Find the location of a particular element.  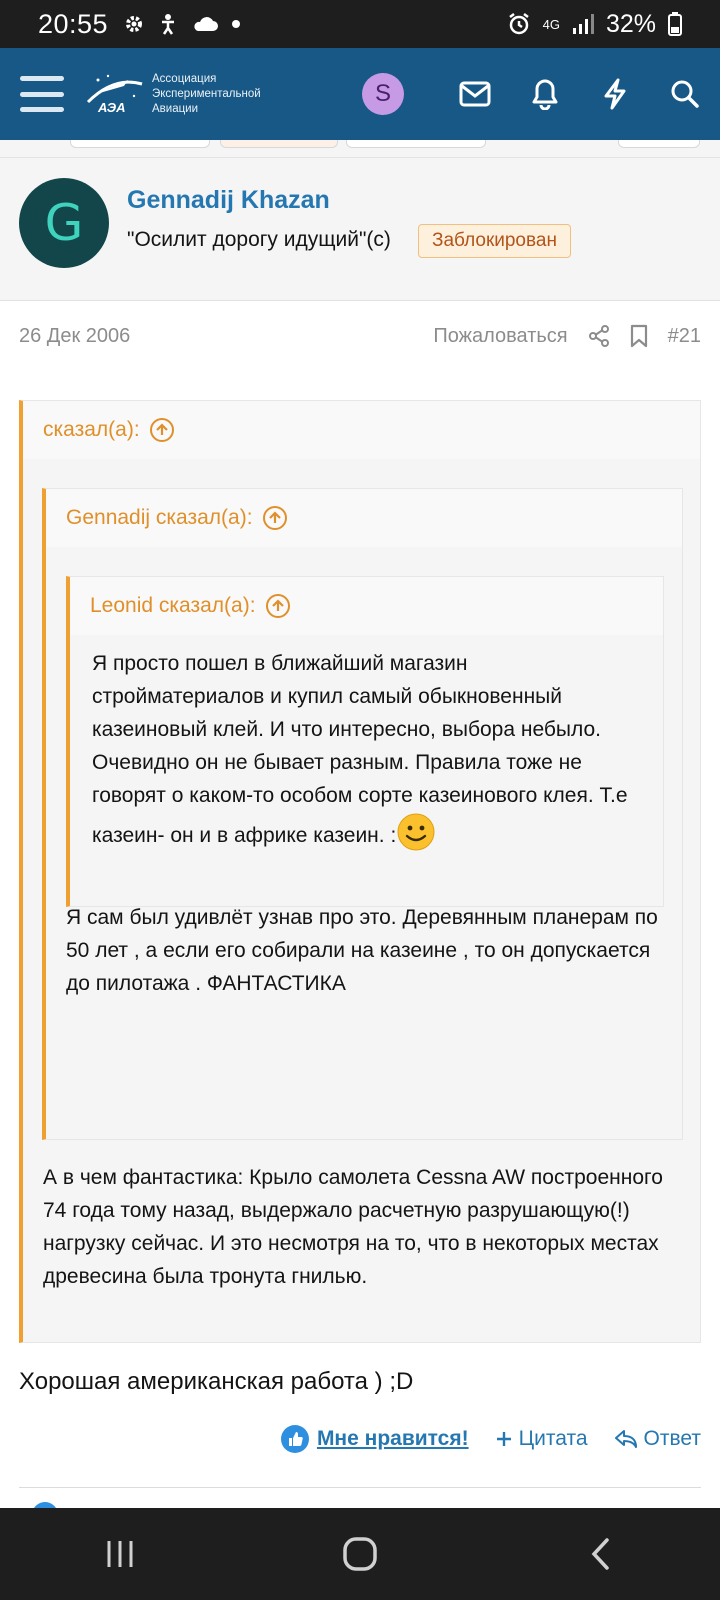

inbox-icon is located at coordinates (475, 94).